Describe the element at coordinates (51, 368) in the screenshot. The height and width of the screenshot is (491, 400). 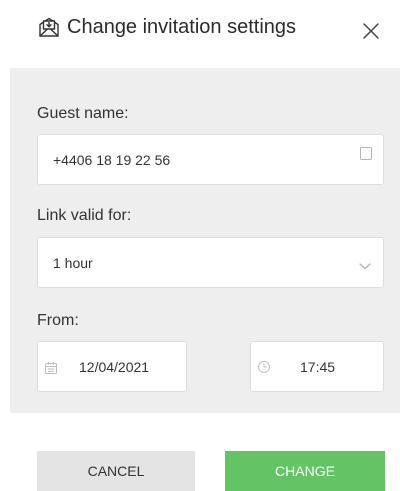
I see `calendar-icon` at that location.